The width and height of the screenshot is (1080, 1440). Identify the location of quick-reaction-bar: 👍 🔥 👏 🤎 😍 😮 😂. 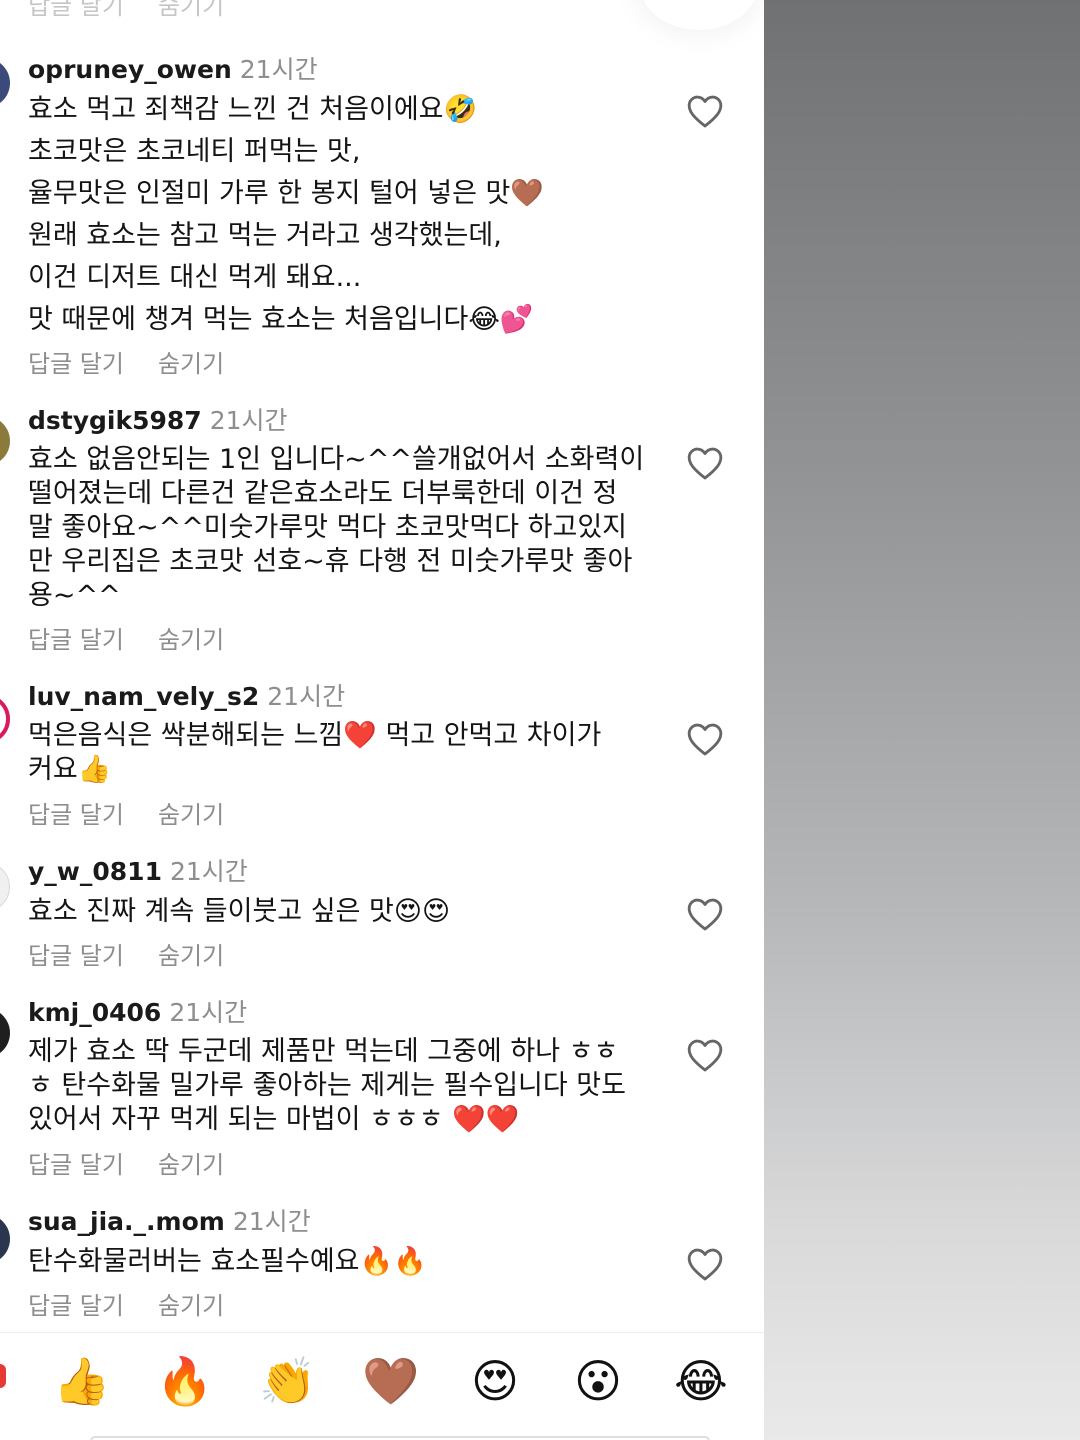
(382, 1383).